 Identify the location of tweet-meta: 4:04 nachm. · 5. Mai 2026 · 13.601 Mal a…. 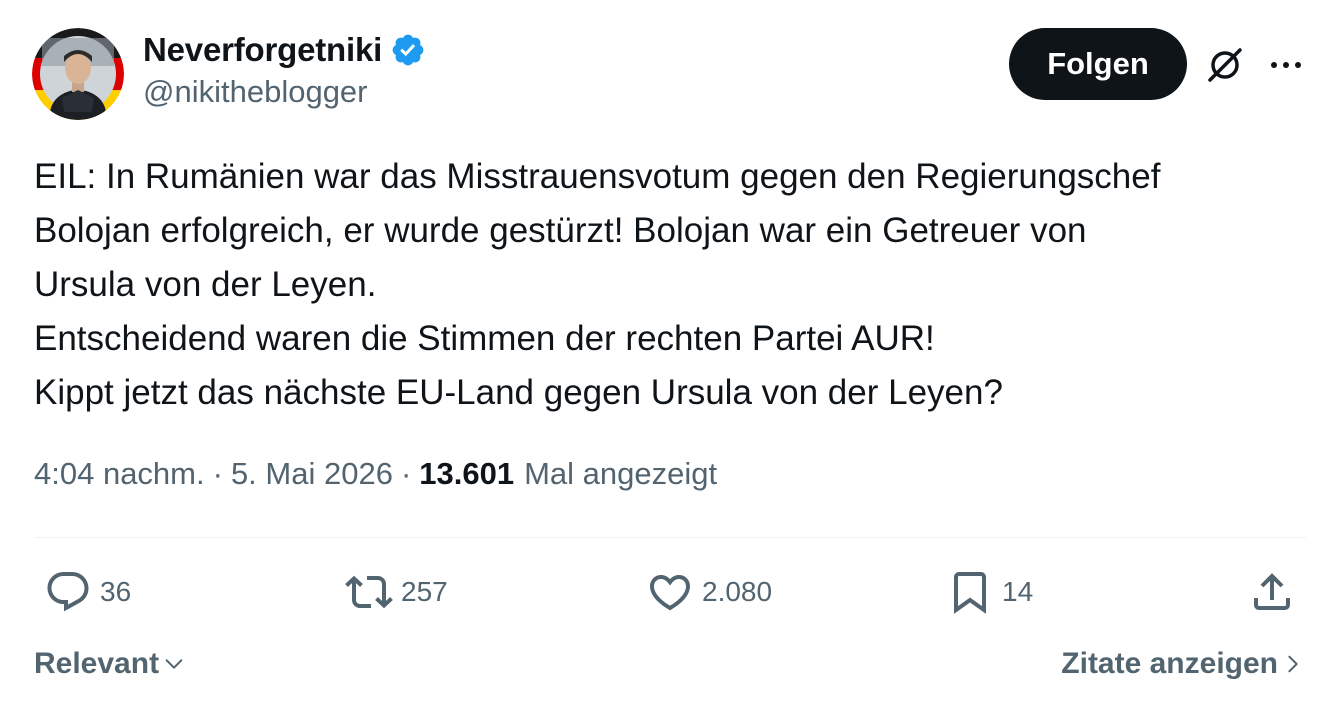
(375, 474).